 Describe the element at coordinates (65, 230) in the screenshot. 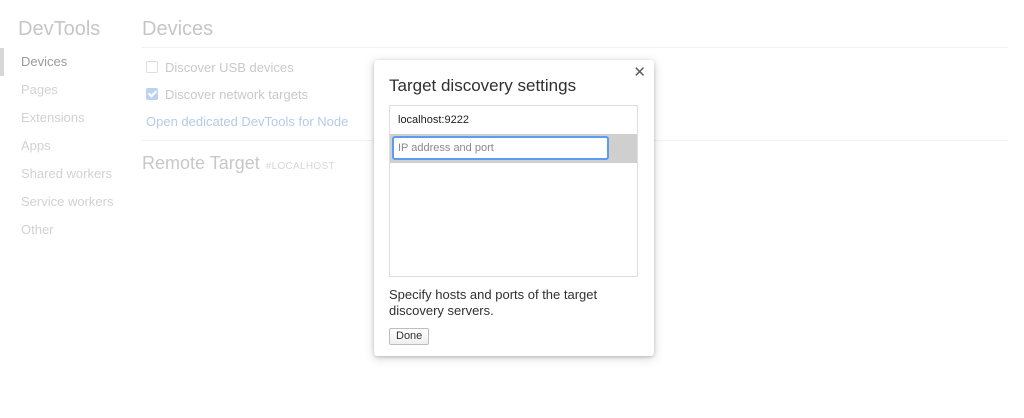

I see `sidebar-item-other: Other` at that location.